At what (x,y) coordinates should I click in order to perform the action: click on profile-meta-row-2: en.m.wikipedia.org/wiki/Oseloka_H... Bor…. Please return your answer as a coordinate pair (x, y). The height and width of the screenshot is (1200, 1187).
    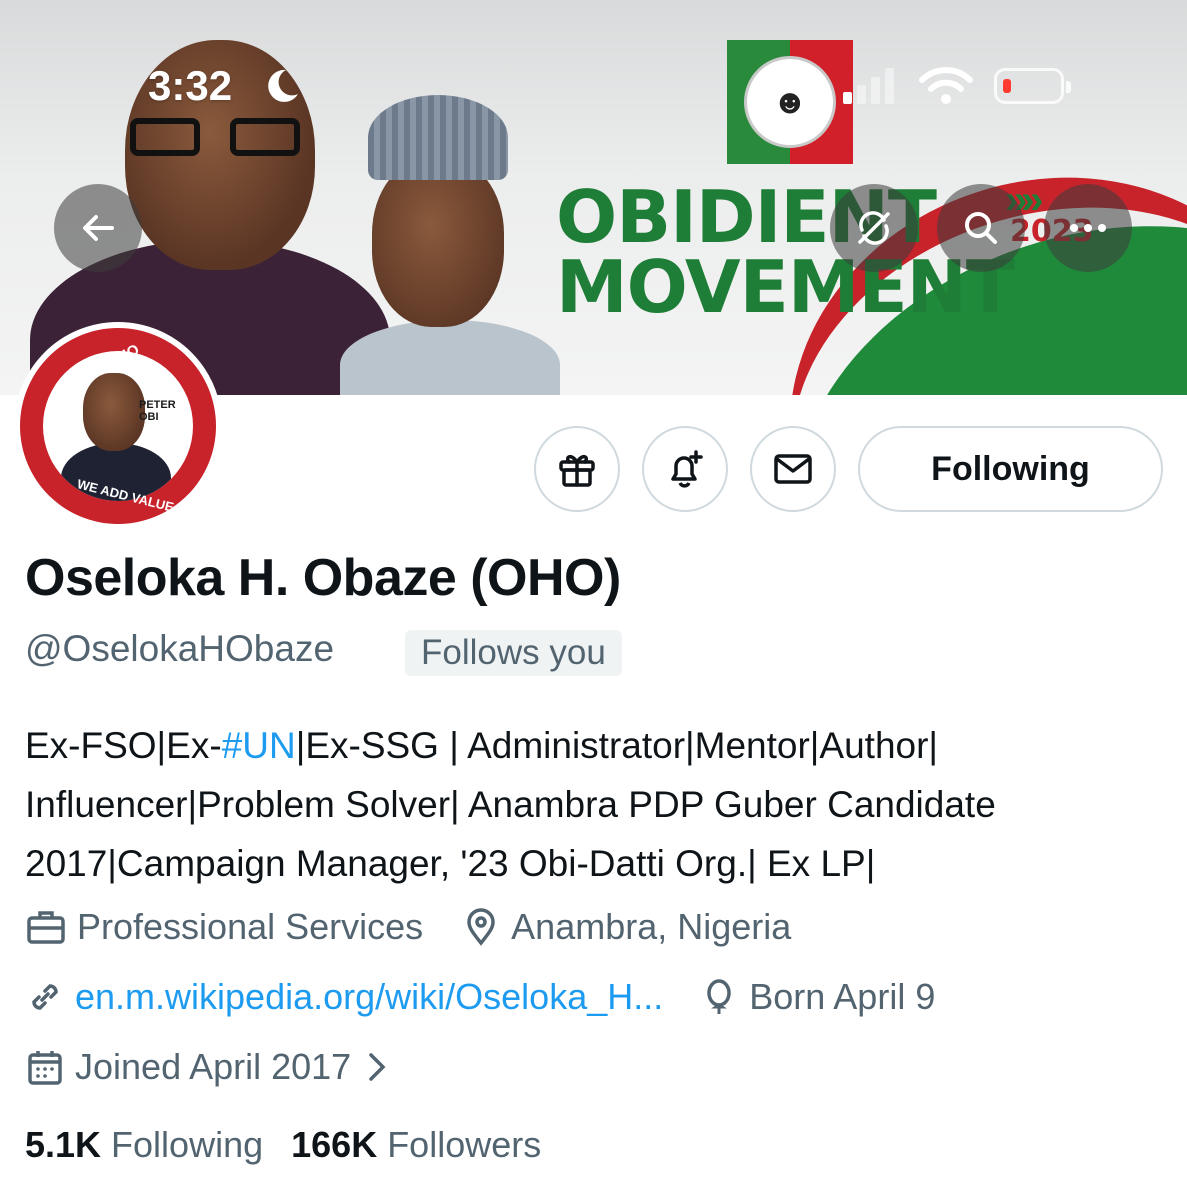
    Looking at the image, I should click on (480, 997).